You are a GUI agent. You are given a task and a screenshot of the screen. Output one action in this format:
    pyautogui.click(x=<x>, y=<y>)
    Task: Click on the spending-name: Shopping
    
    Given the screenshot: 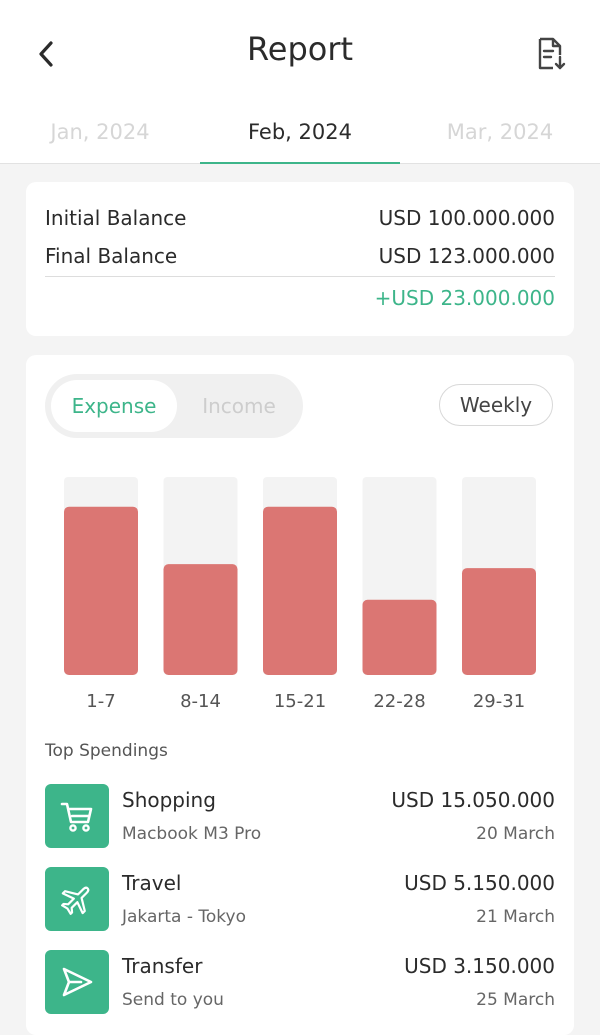 What is the action you would take?
    pyautogui.click(x=169, y=800)
    